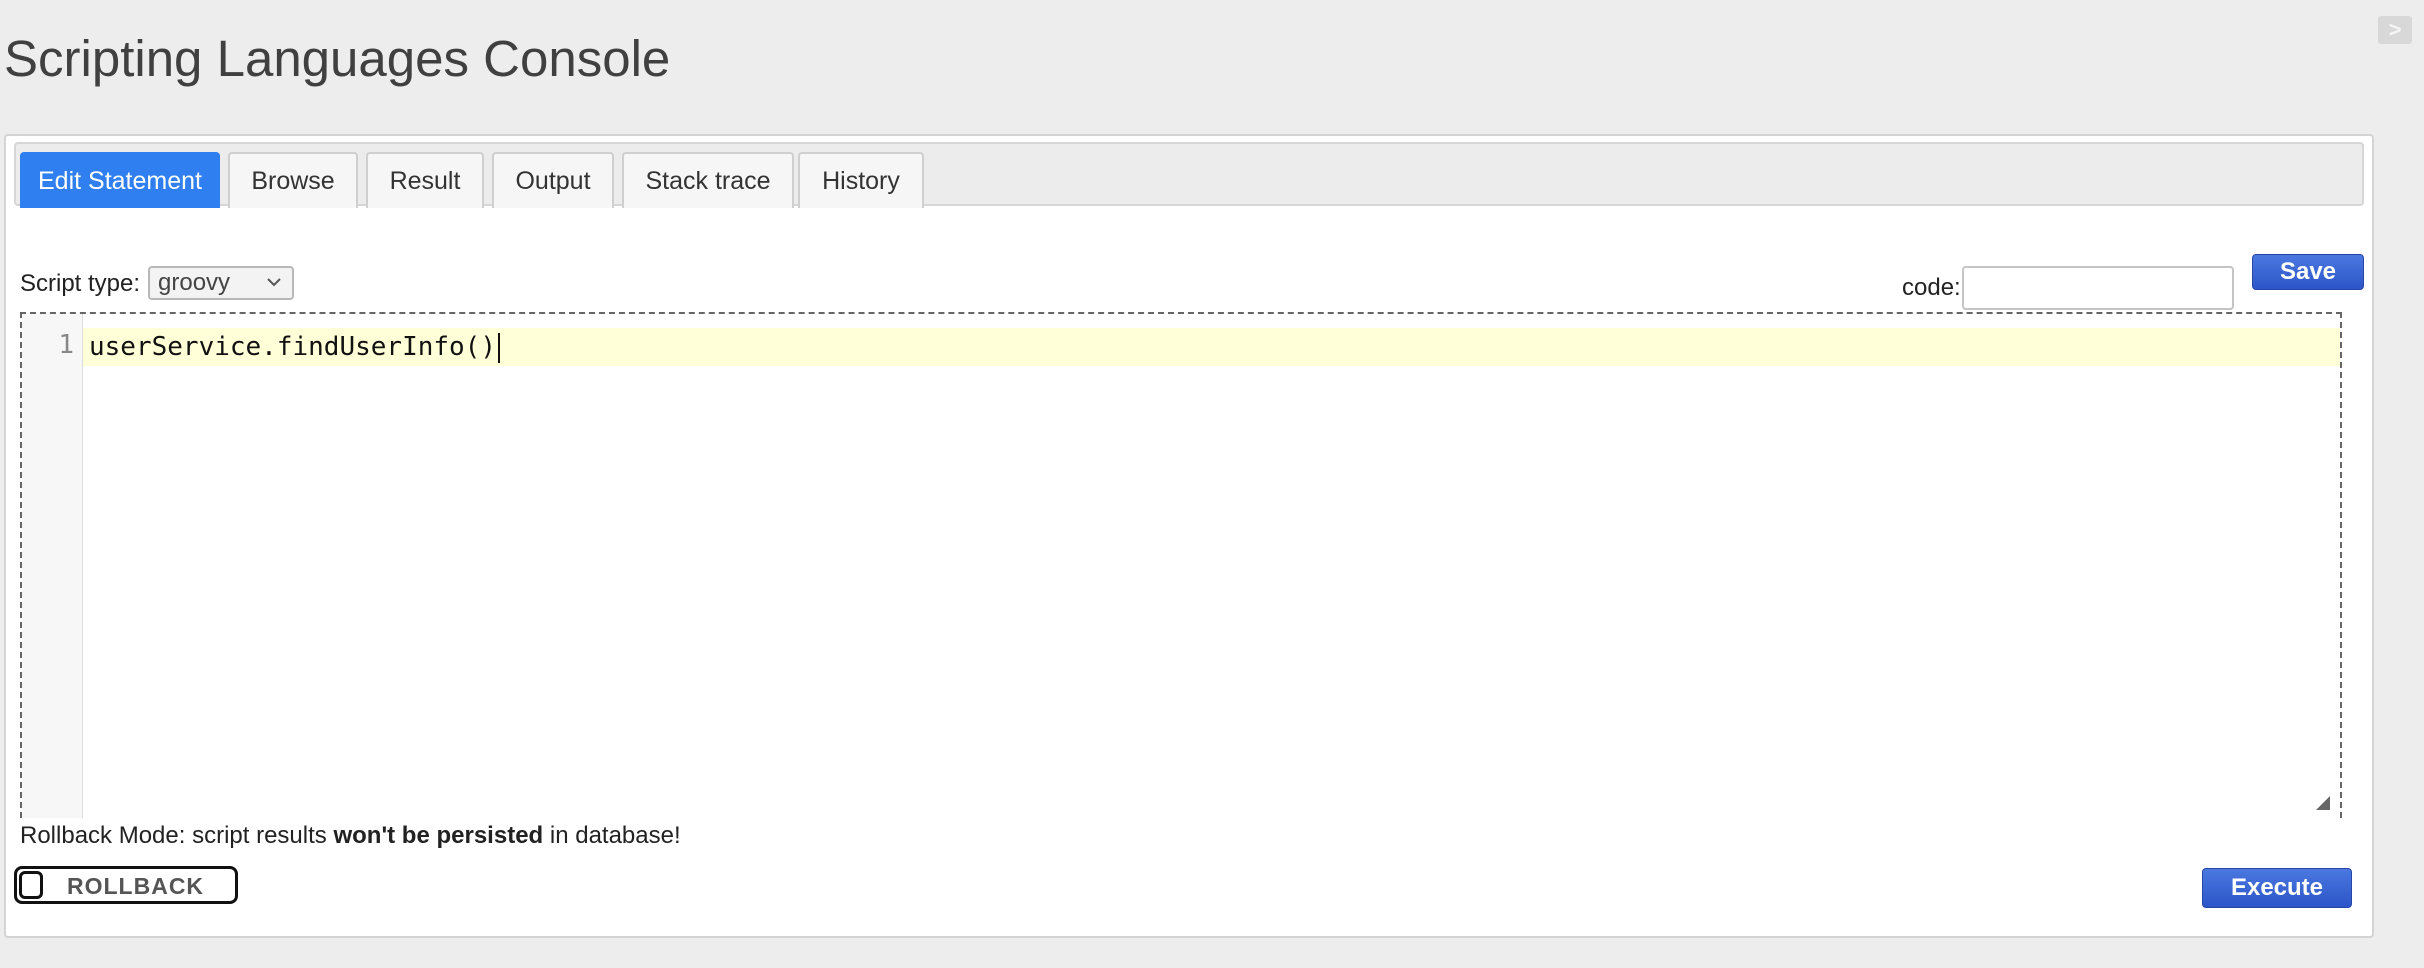 This screenshot has width=2424, height=968. I want to click on script-type-select: groovy, so click(221, 283).